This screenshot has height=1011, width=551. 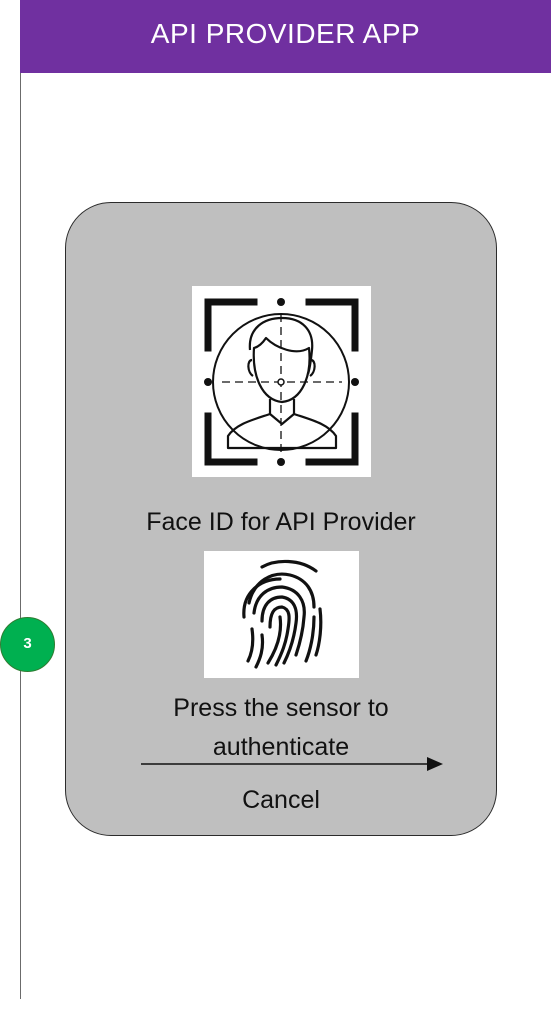 What do you see at coordinates (292, 764) in the screenshot?
I see `arrow-right-icon` at bounding box center [292, 764].